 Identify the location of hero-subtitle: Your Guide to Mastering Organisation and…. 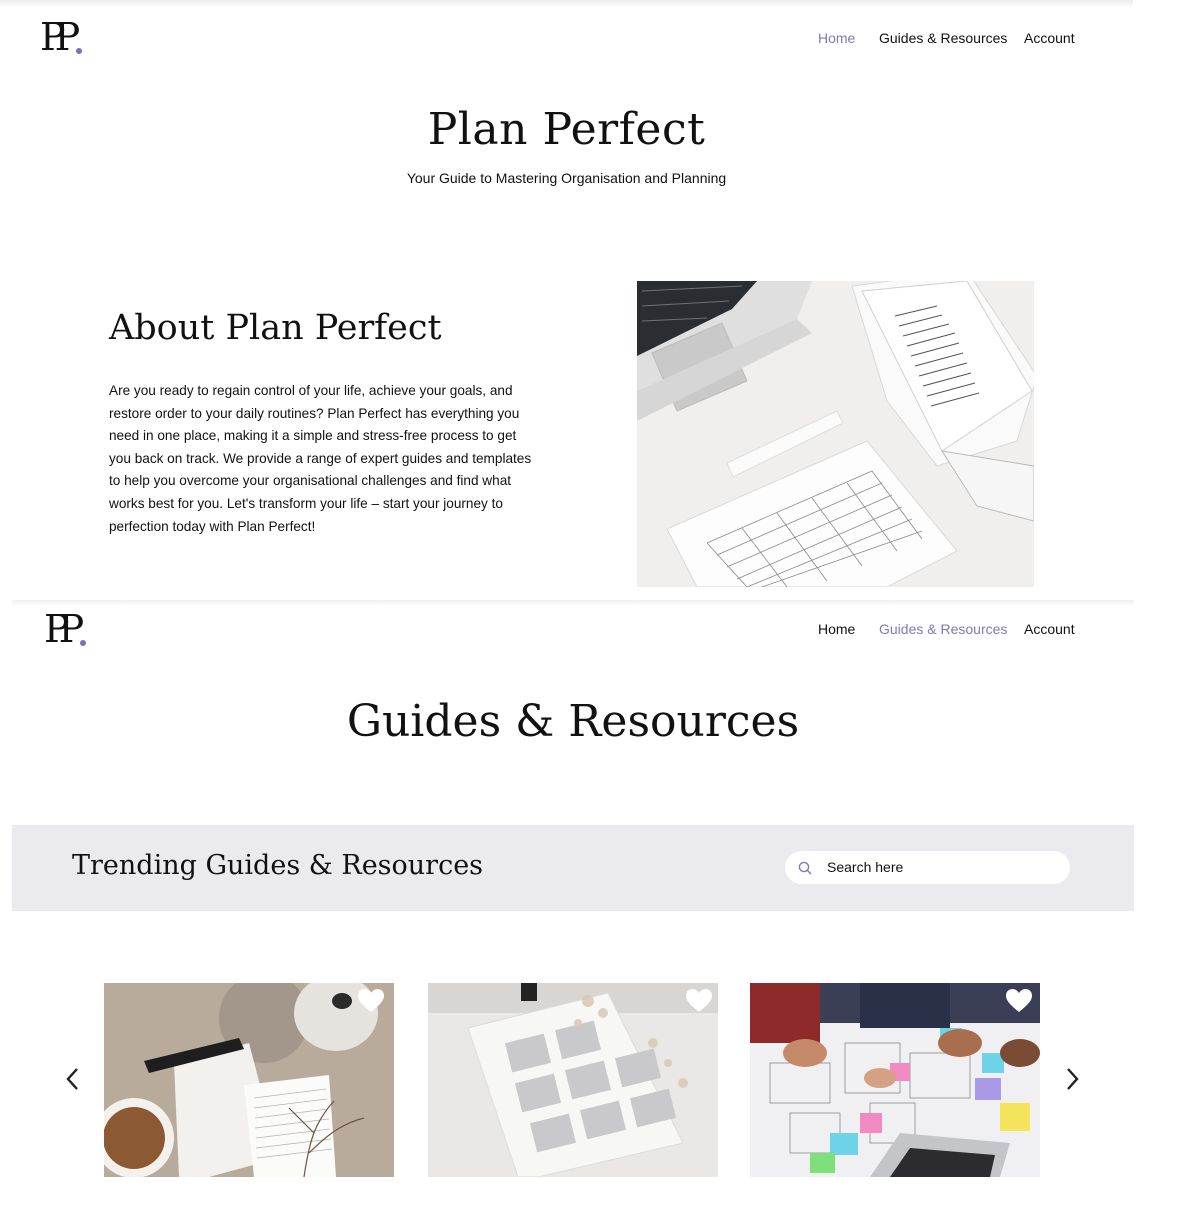
(566, 178).